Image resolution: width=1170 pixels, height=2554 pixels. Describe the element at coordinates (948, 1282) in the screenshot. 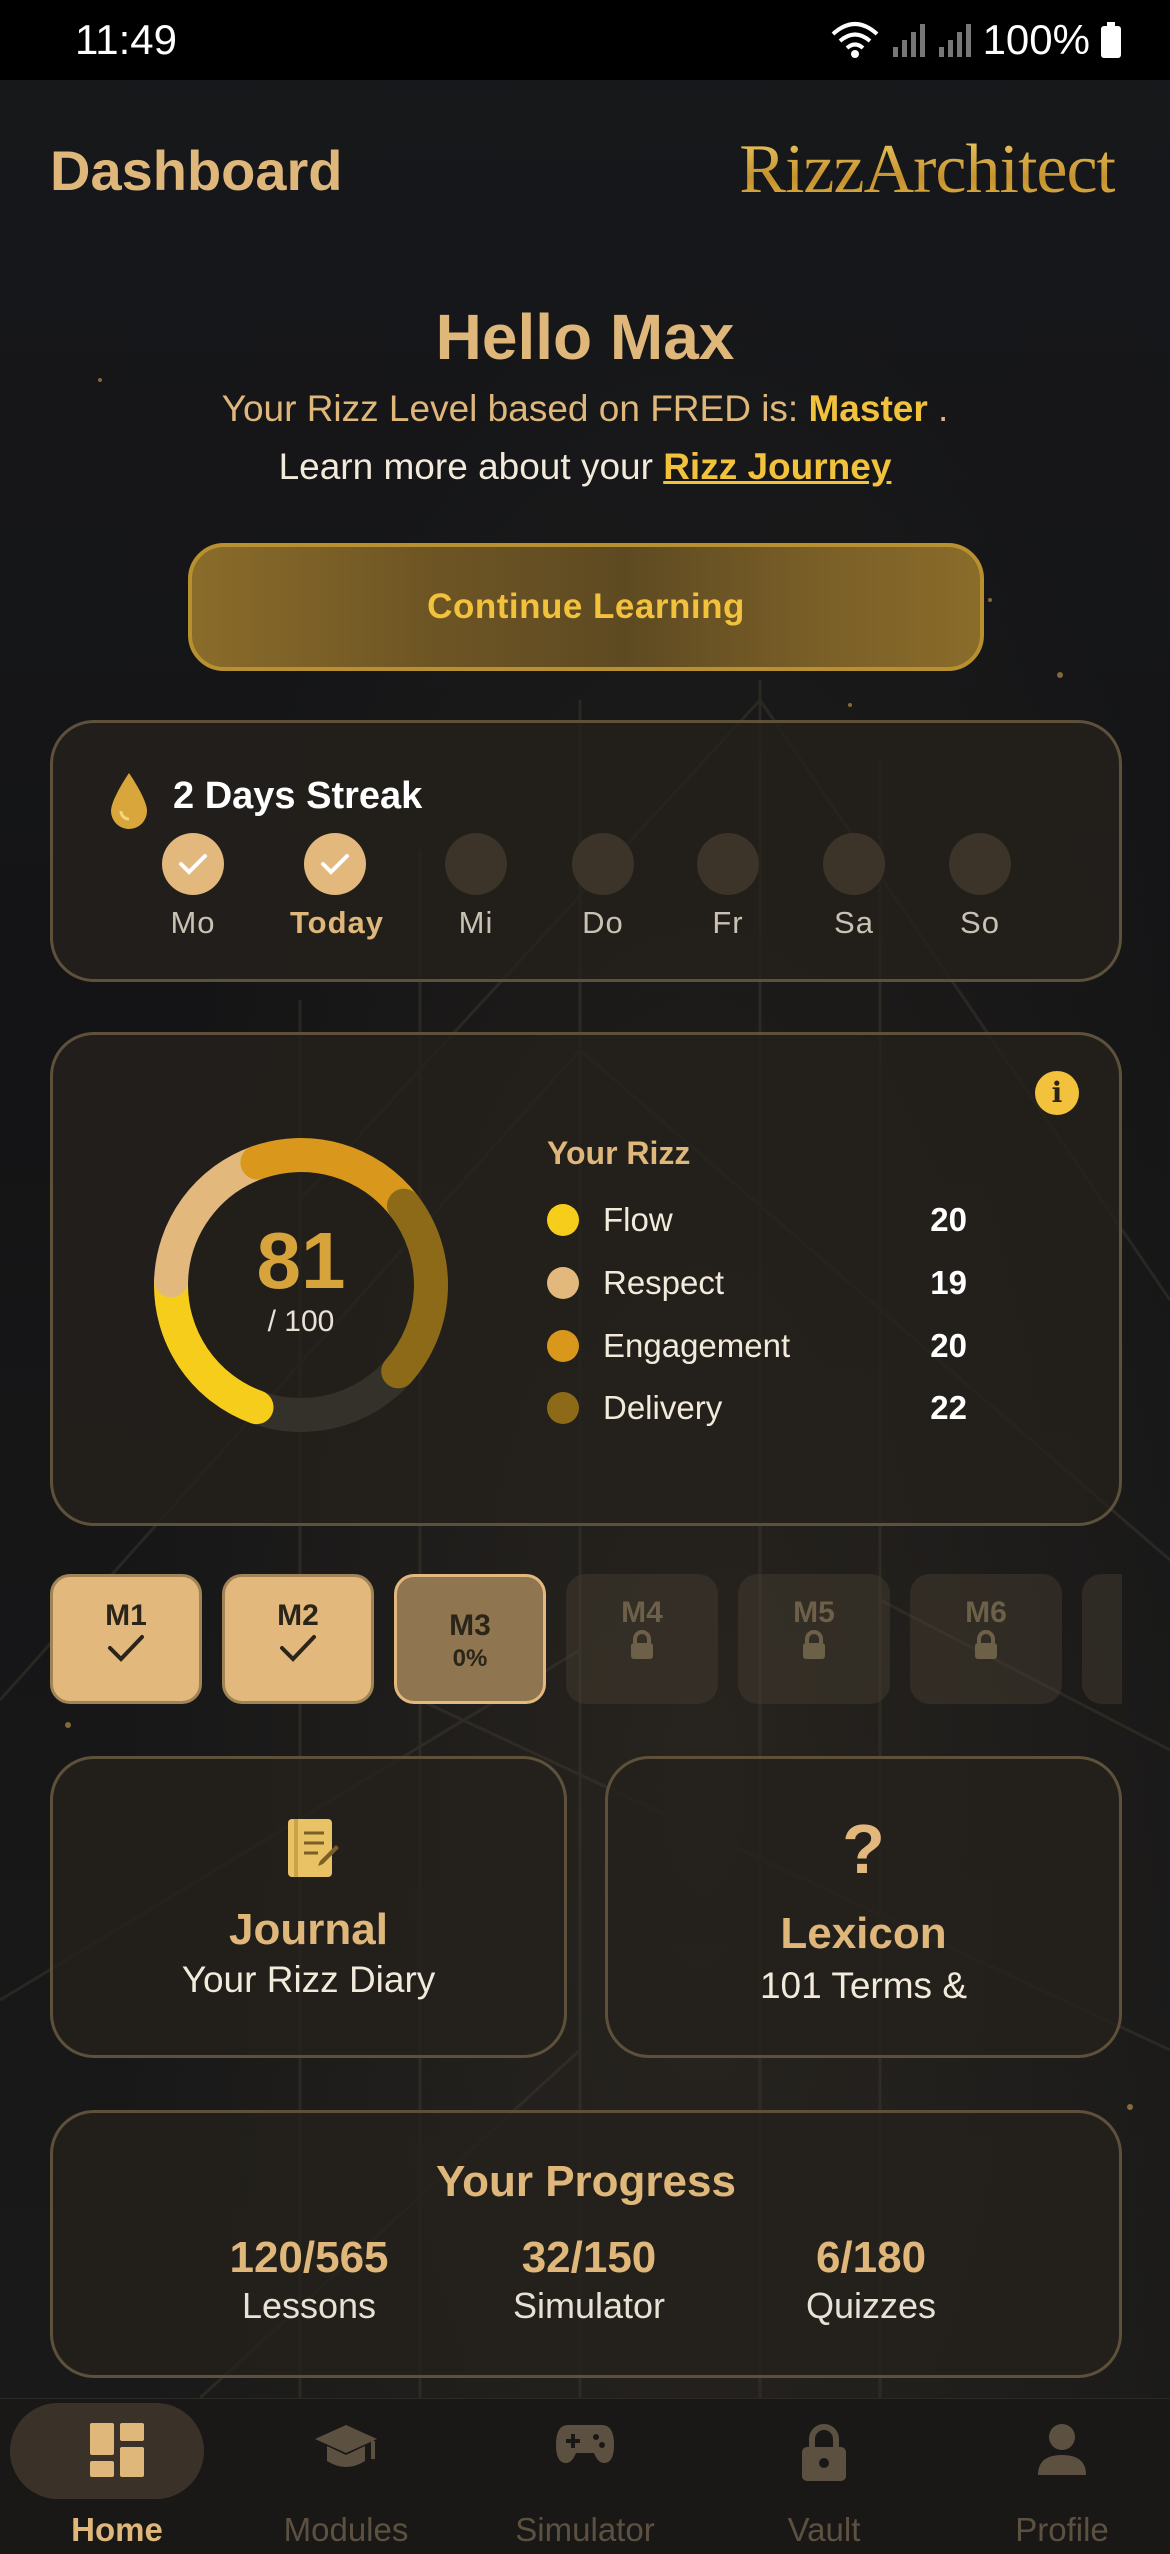

I see `metric-value: 19` at that location.